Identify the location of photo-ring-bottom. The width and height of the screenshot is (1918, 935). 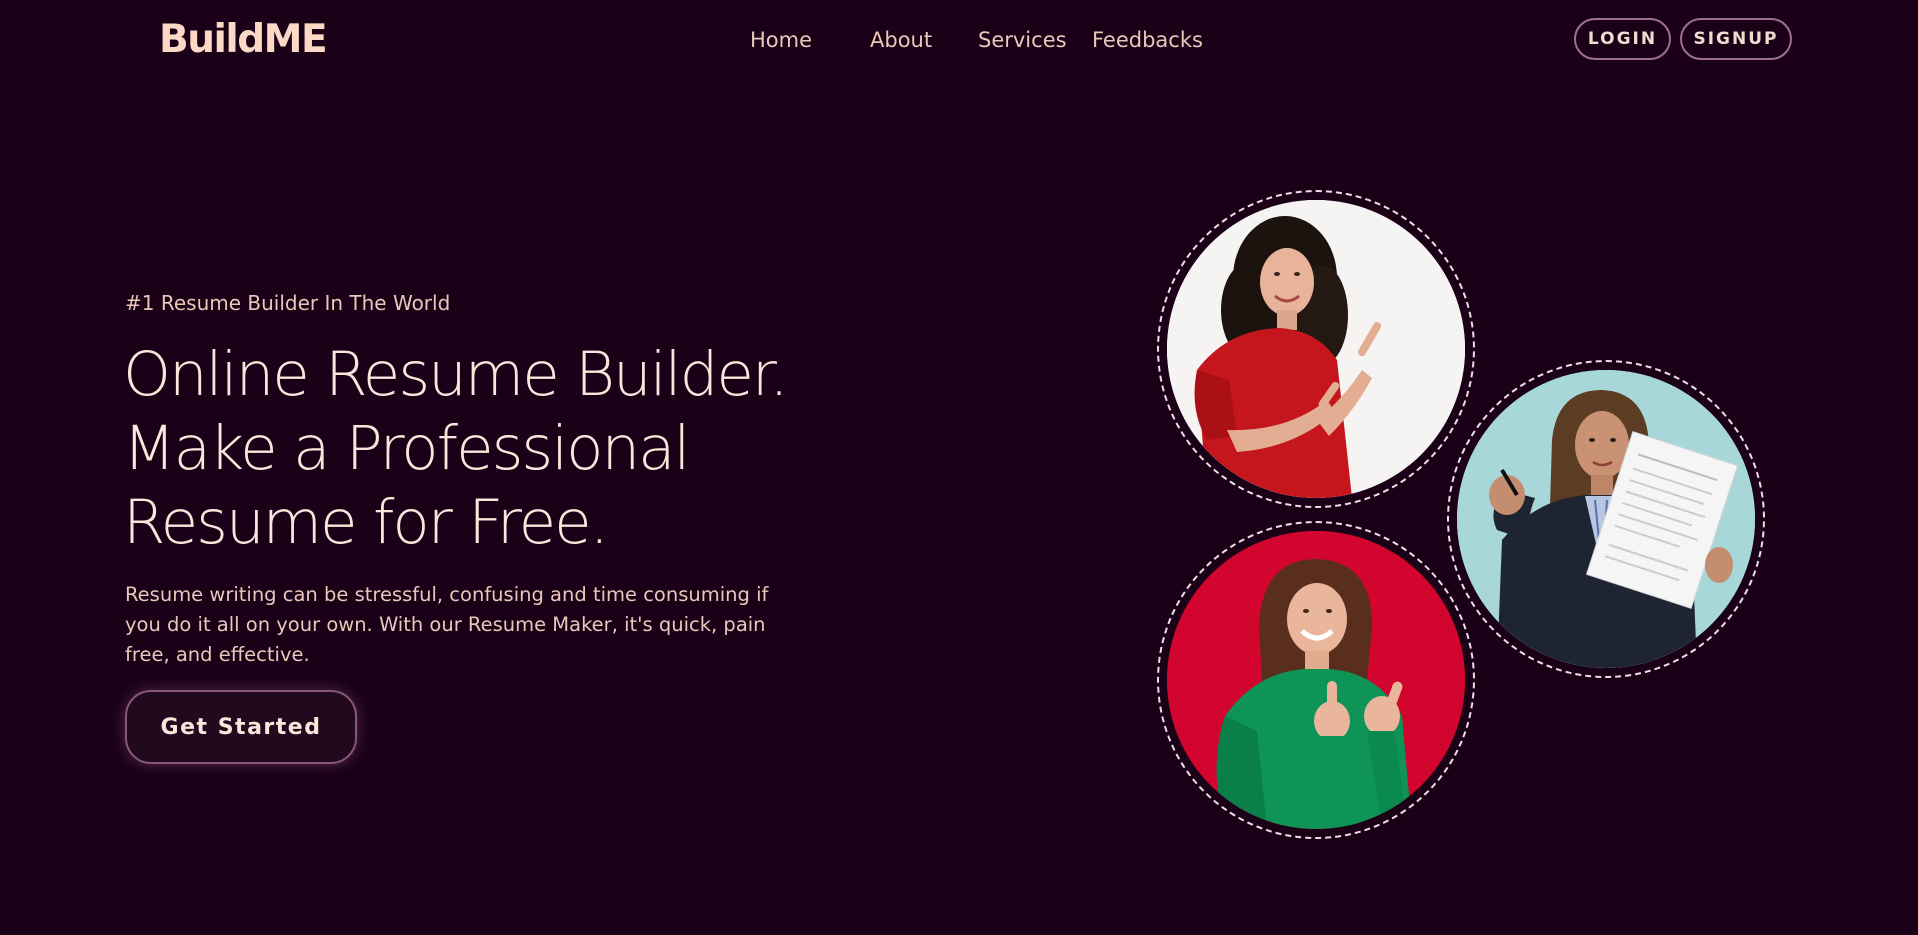
(1316, 680).